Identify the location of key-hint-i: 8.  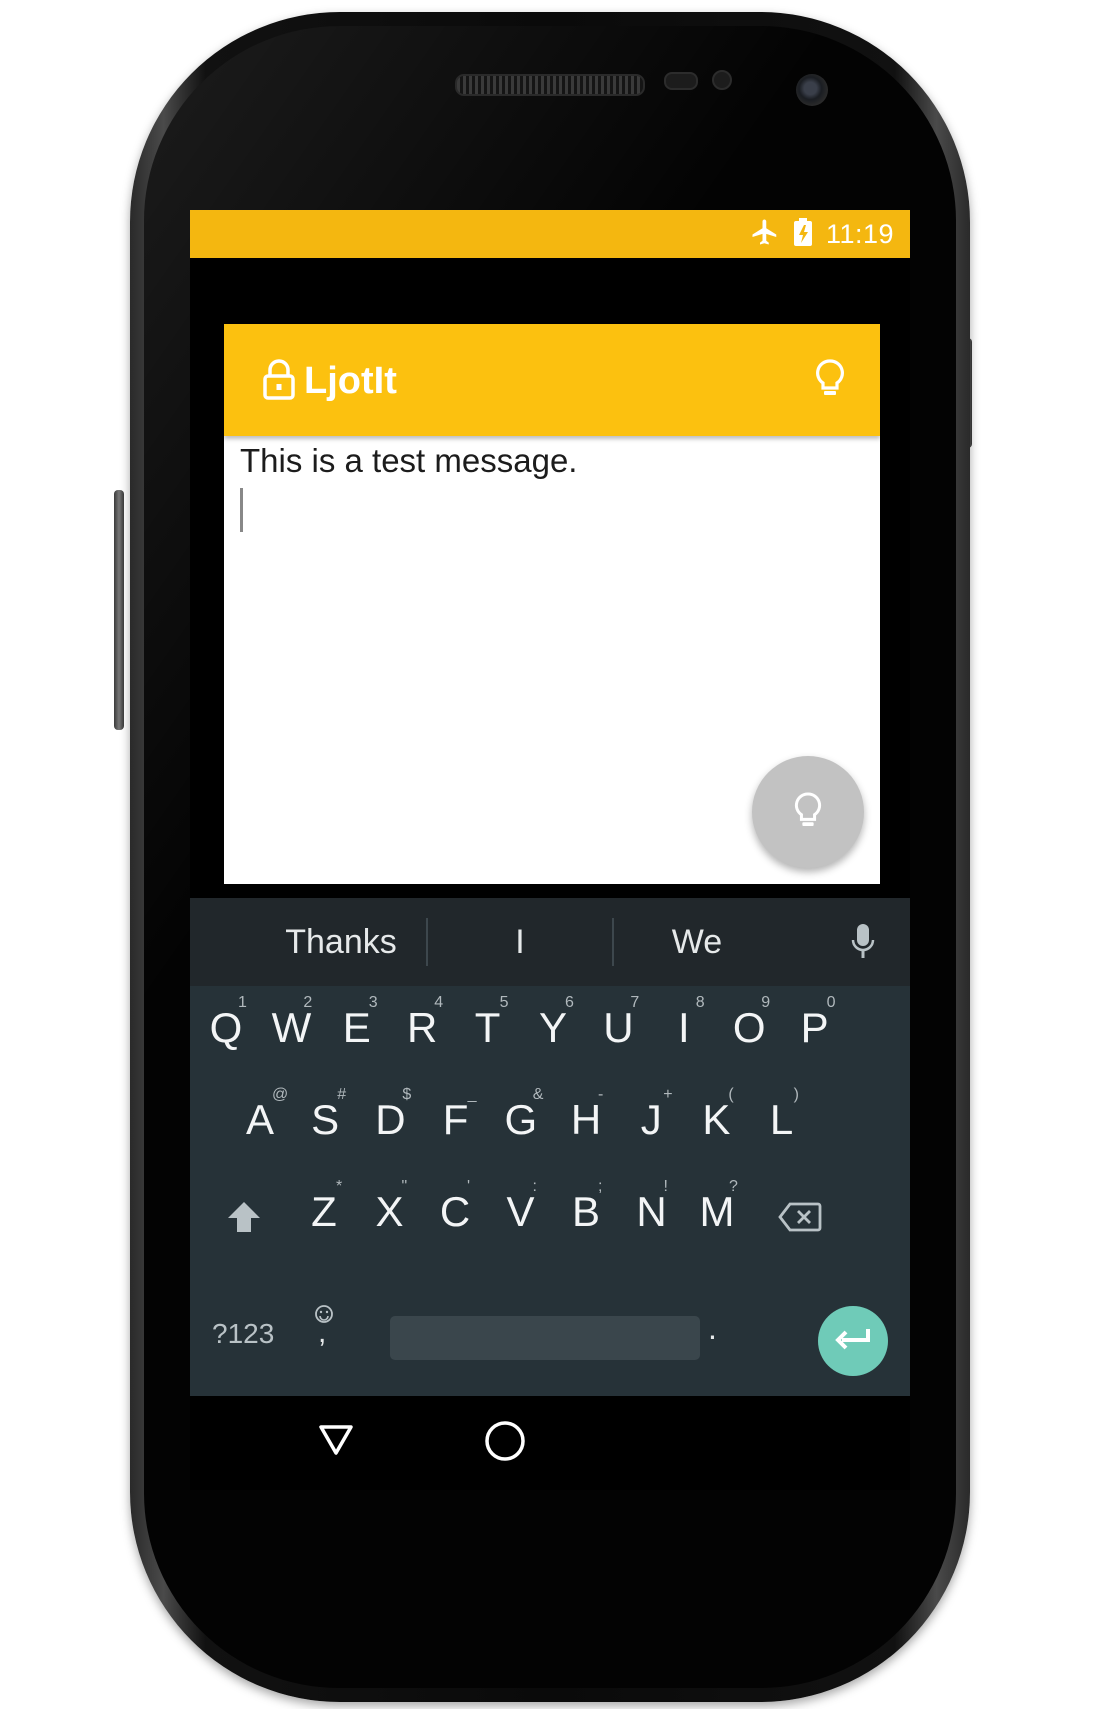
(700, 1002).